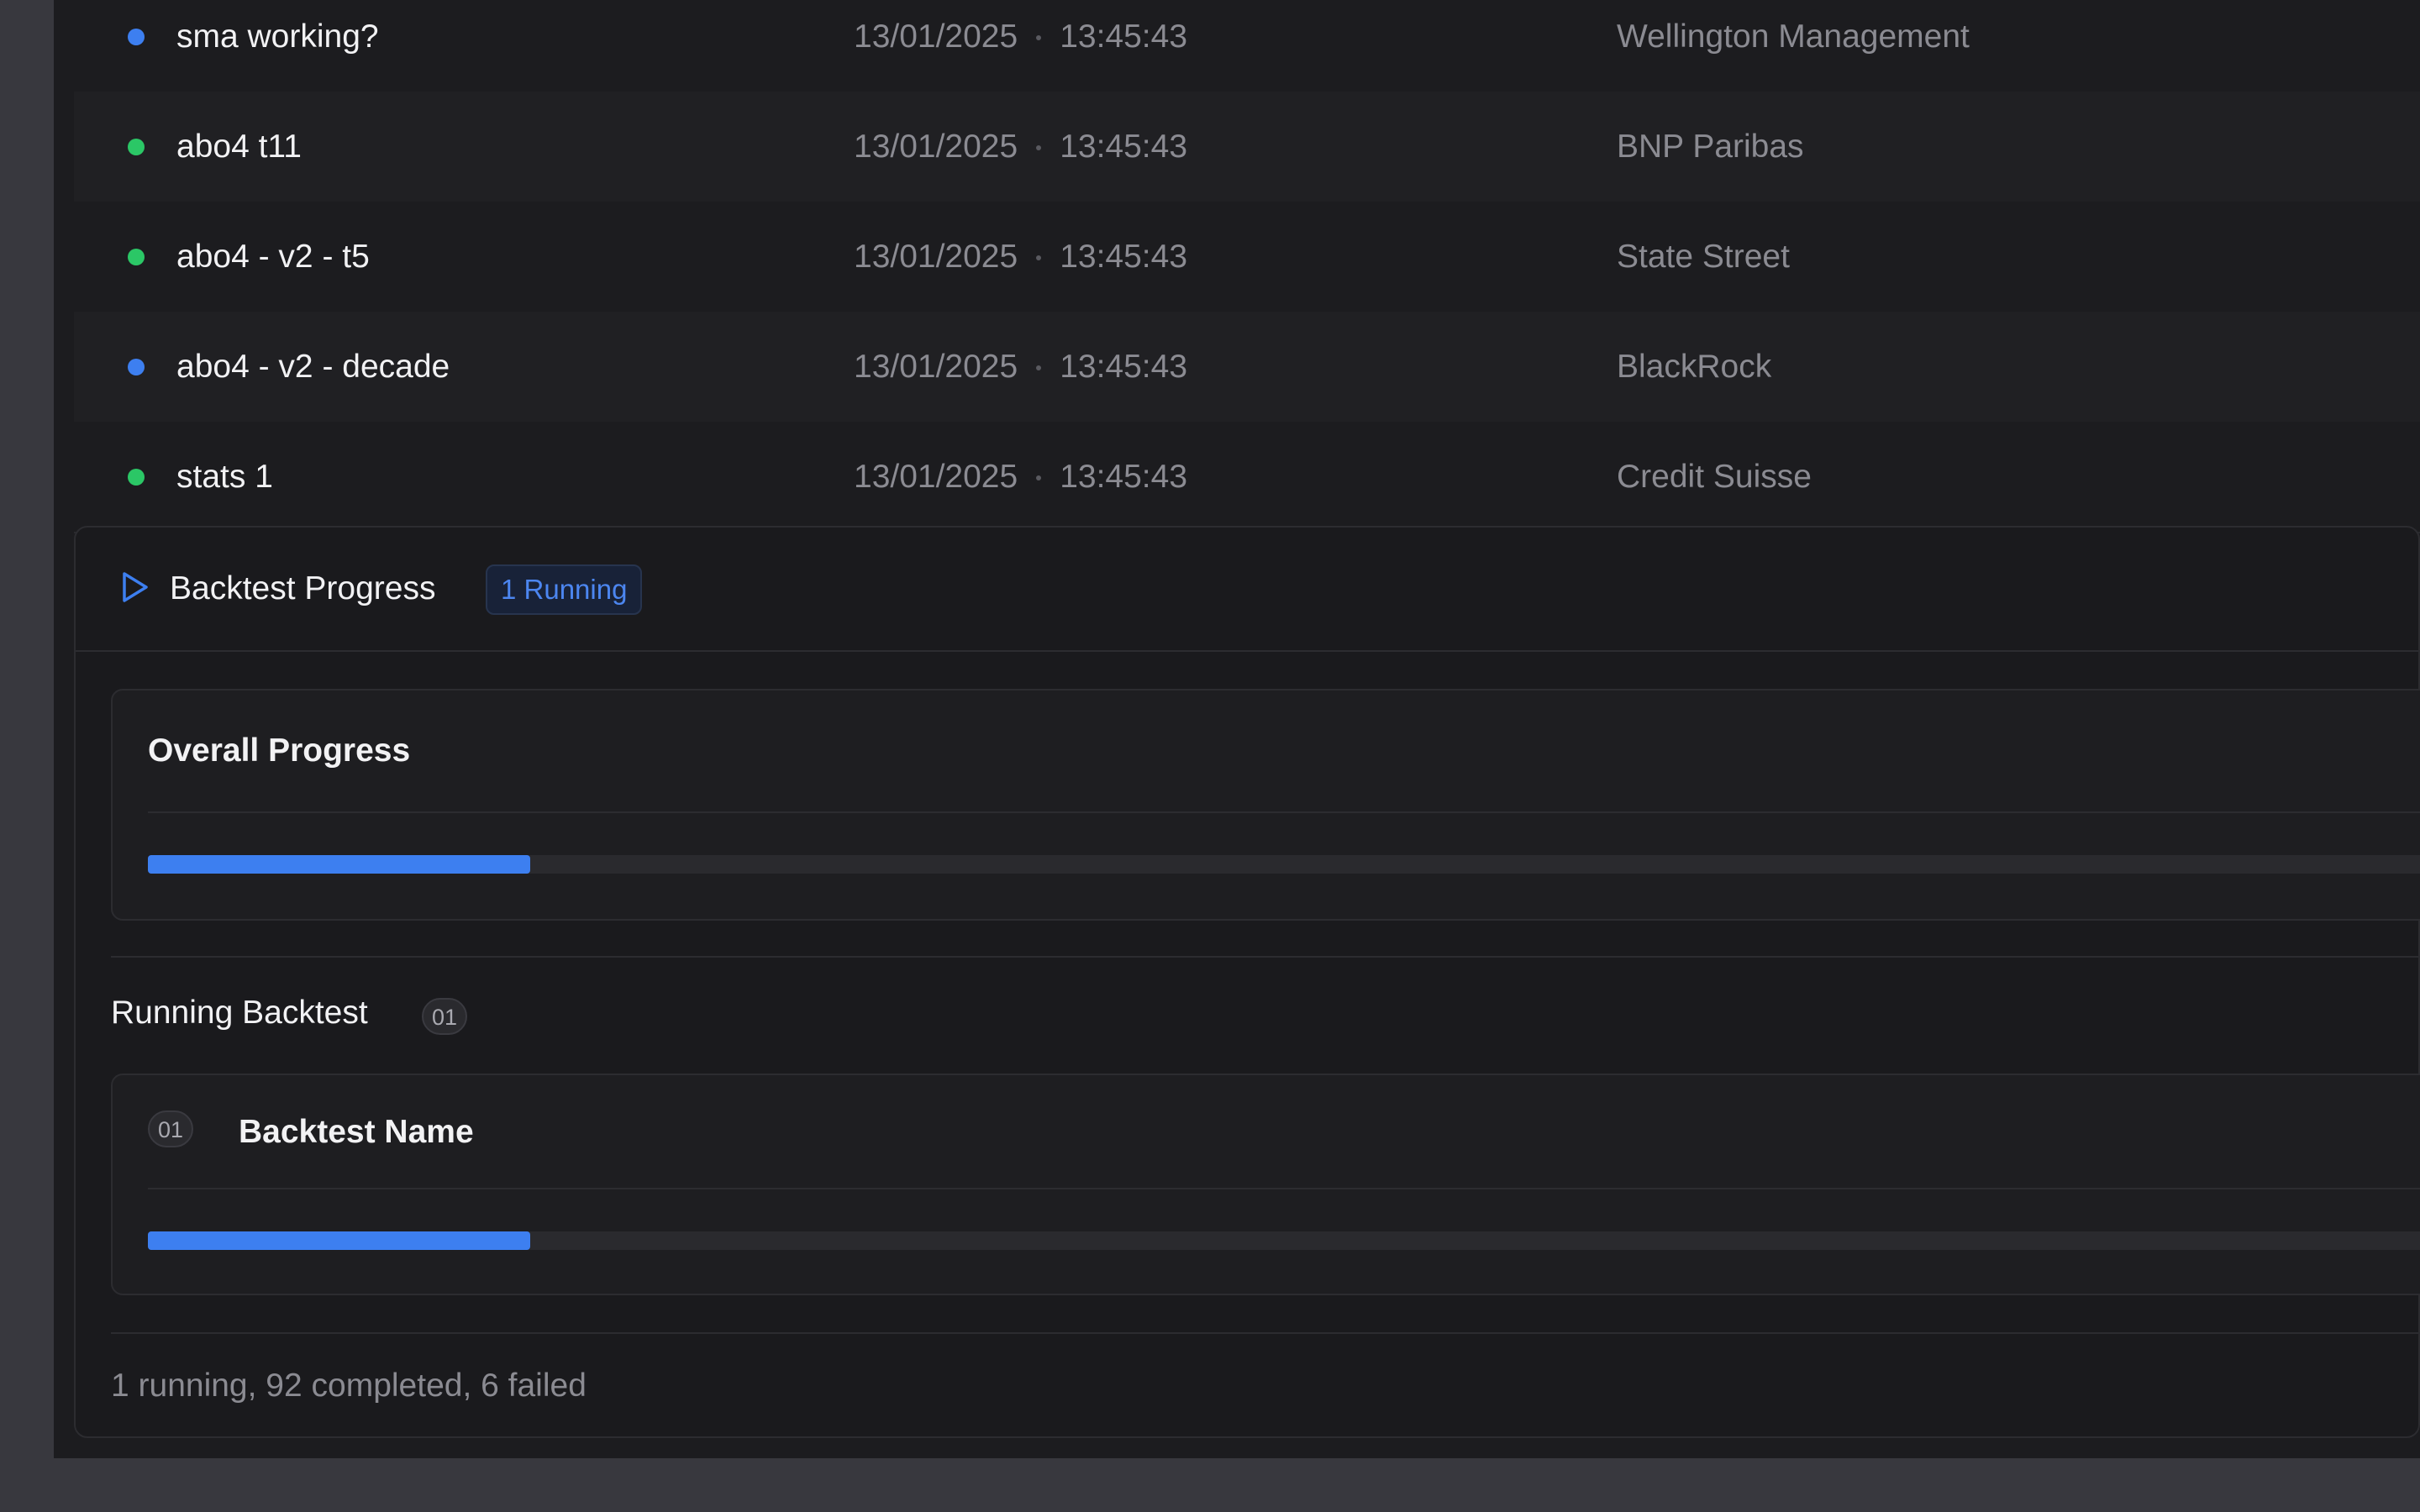  I want to click on panel-header: Backtest Progress 1 Running, so click(1247, 590).